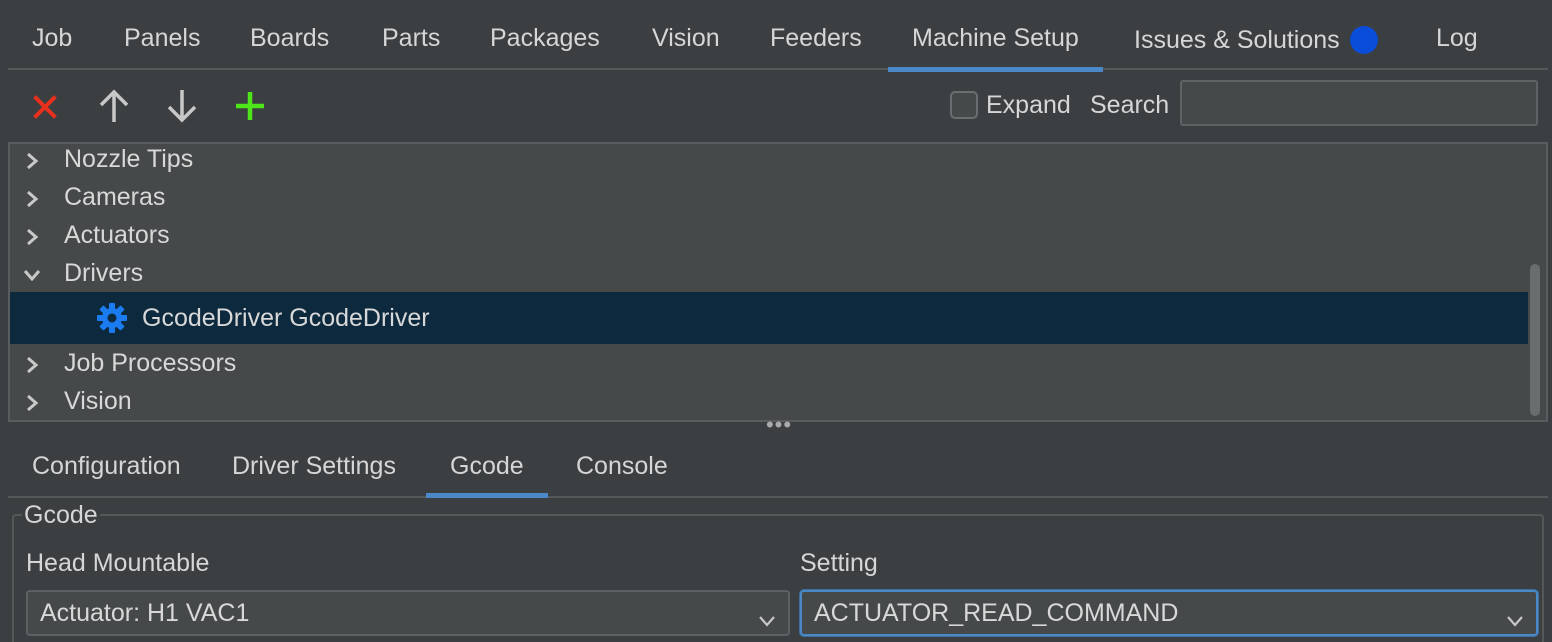 The height and width of the screenshot is (642, 1552). What do you see at coordinates (816, 35) in the screenshot?
I see `tab-feeders: Feeders` at bounding box center [816, 35].